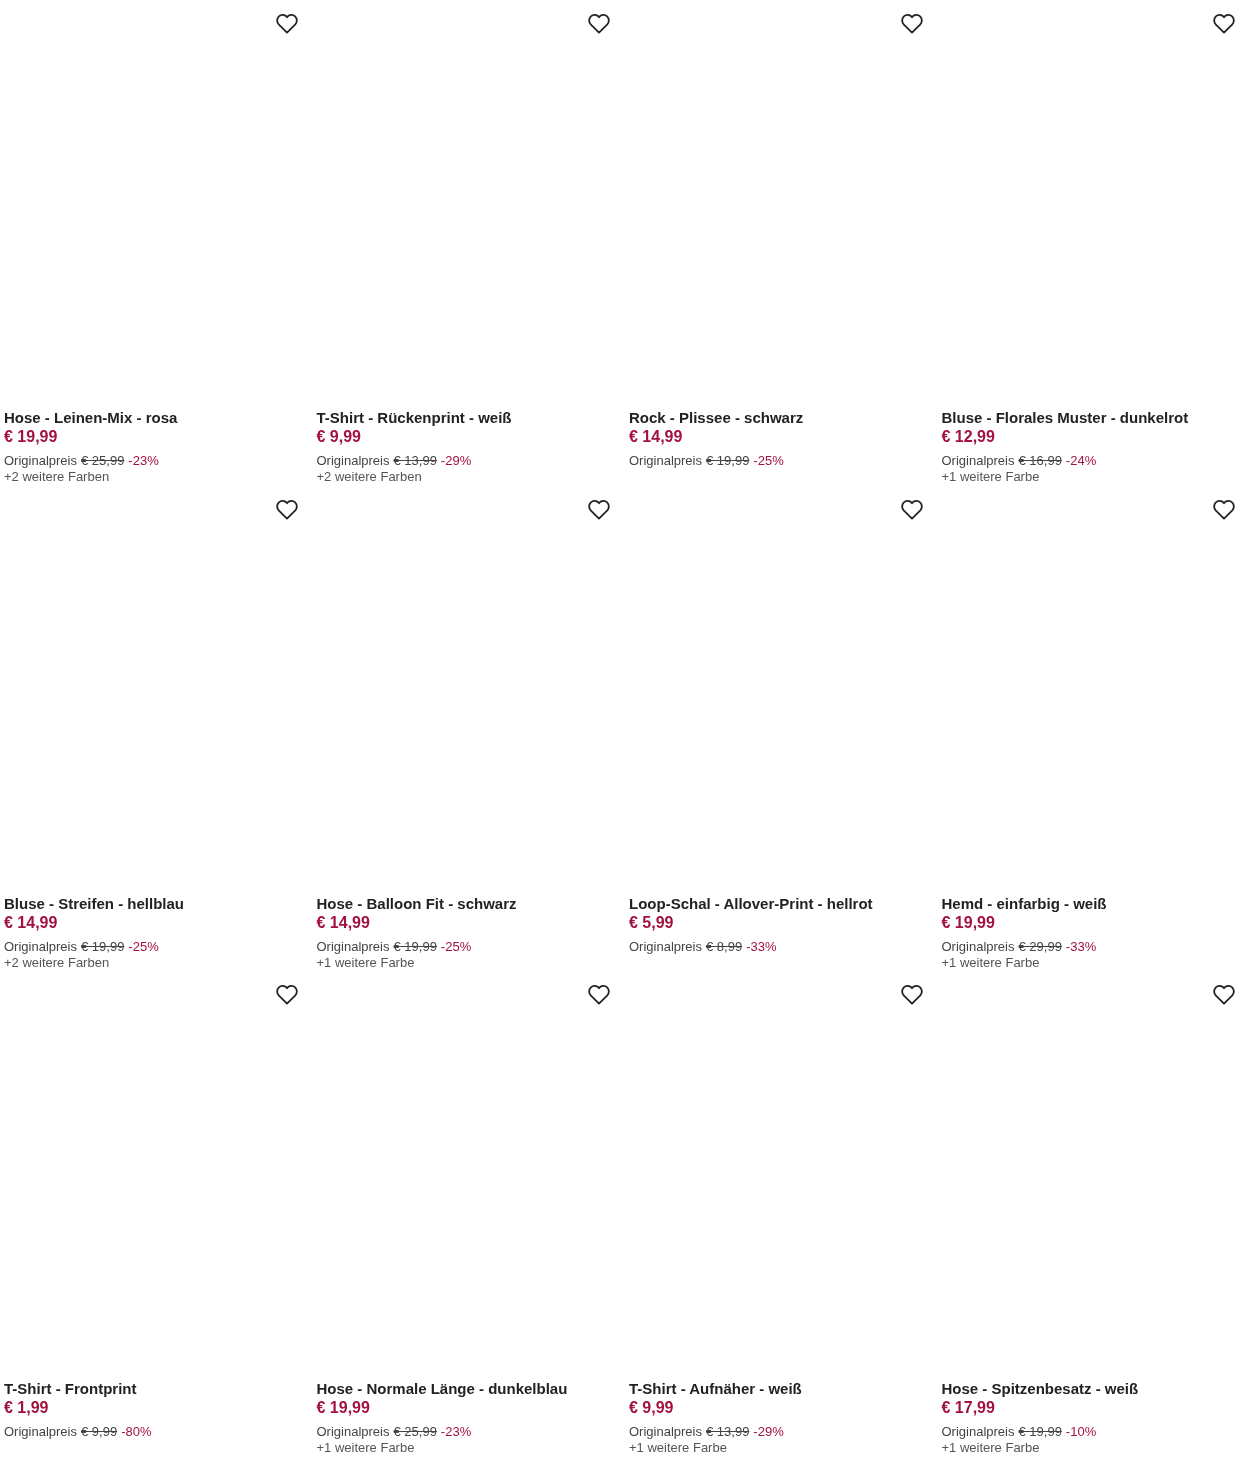  What do you see at coordinates (781, 418) in the screenshot?
I see `product-title: Rock - Plissee - schwarz` at bounding box center [781, 418].